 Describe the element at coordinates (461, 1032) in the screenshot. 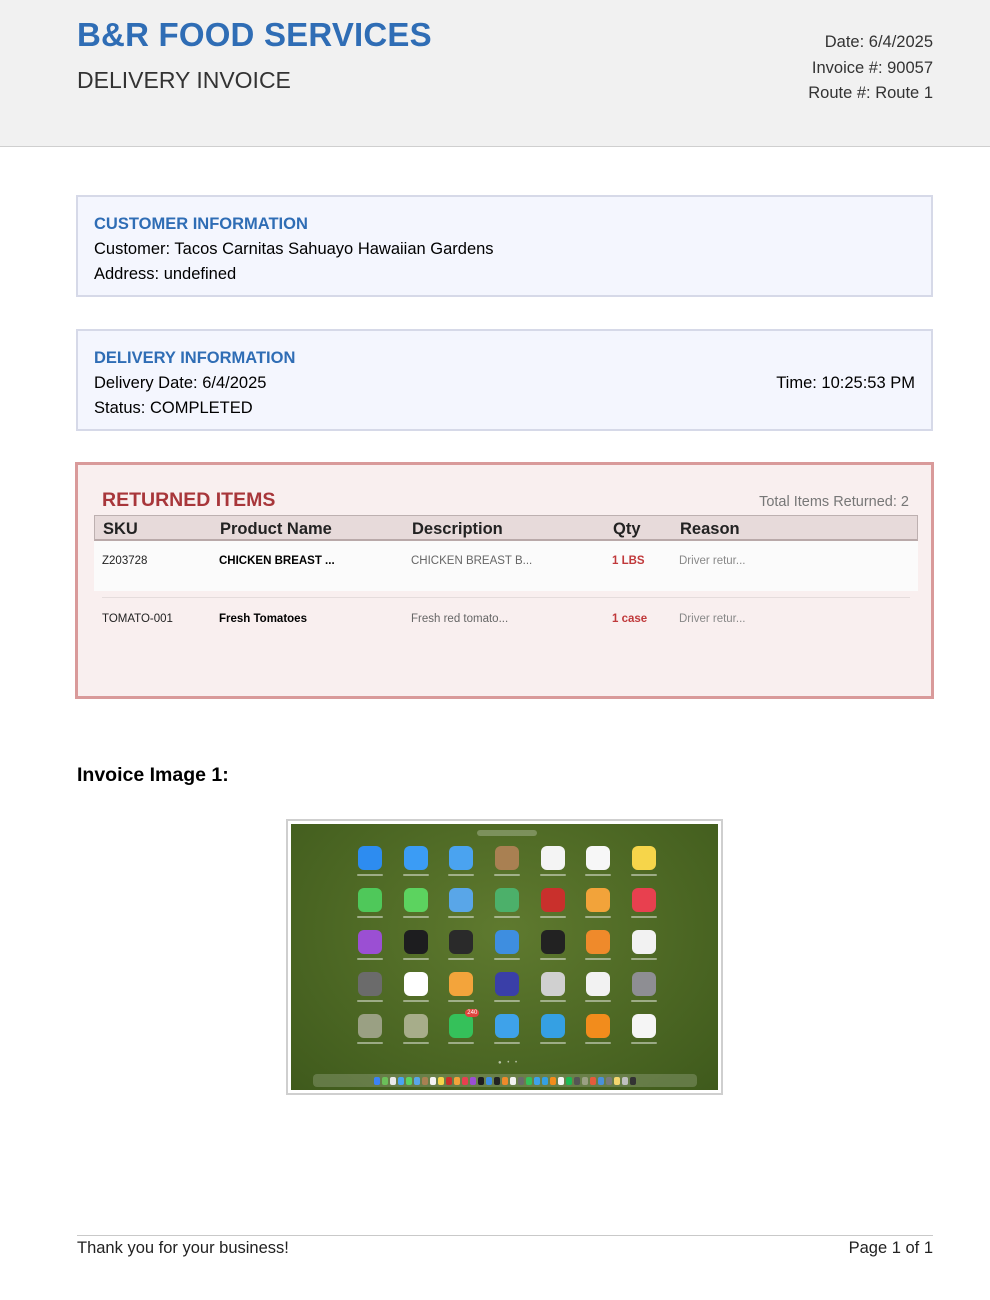

I see `app-tile: 240` at that location.